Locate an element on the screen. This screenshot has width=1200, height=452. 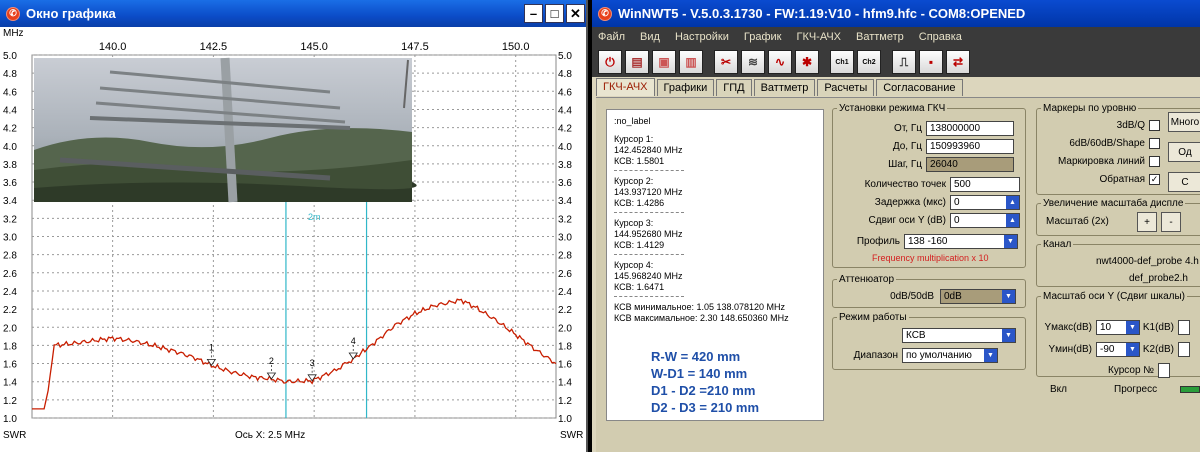
y-tick-left: 3.4 is located at coordinates (10, 201).